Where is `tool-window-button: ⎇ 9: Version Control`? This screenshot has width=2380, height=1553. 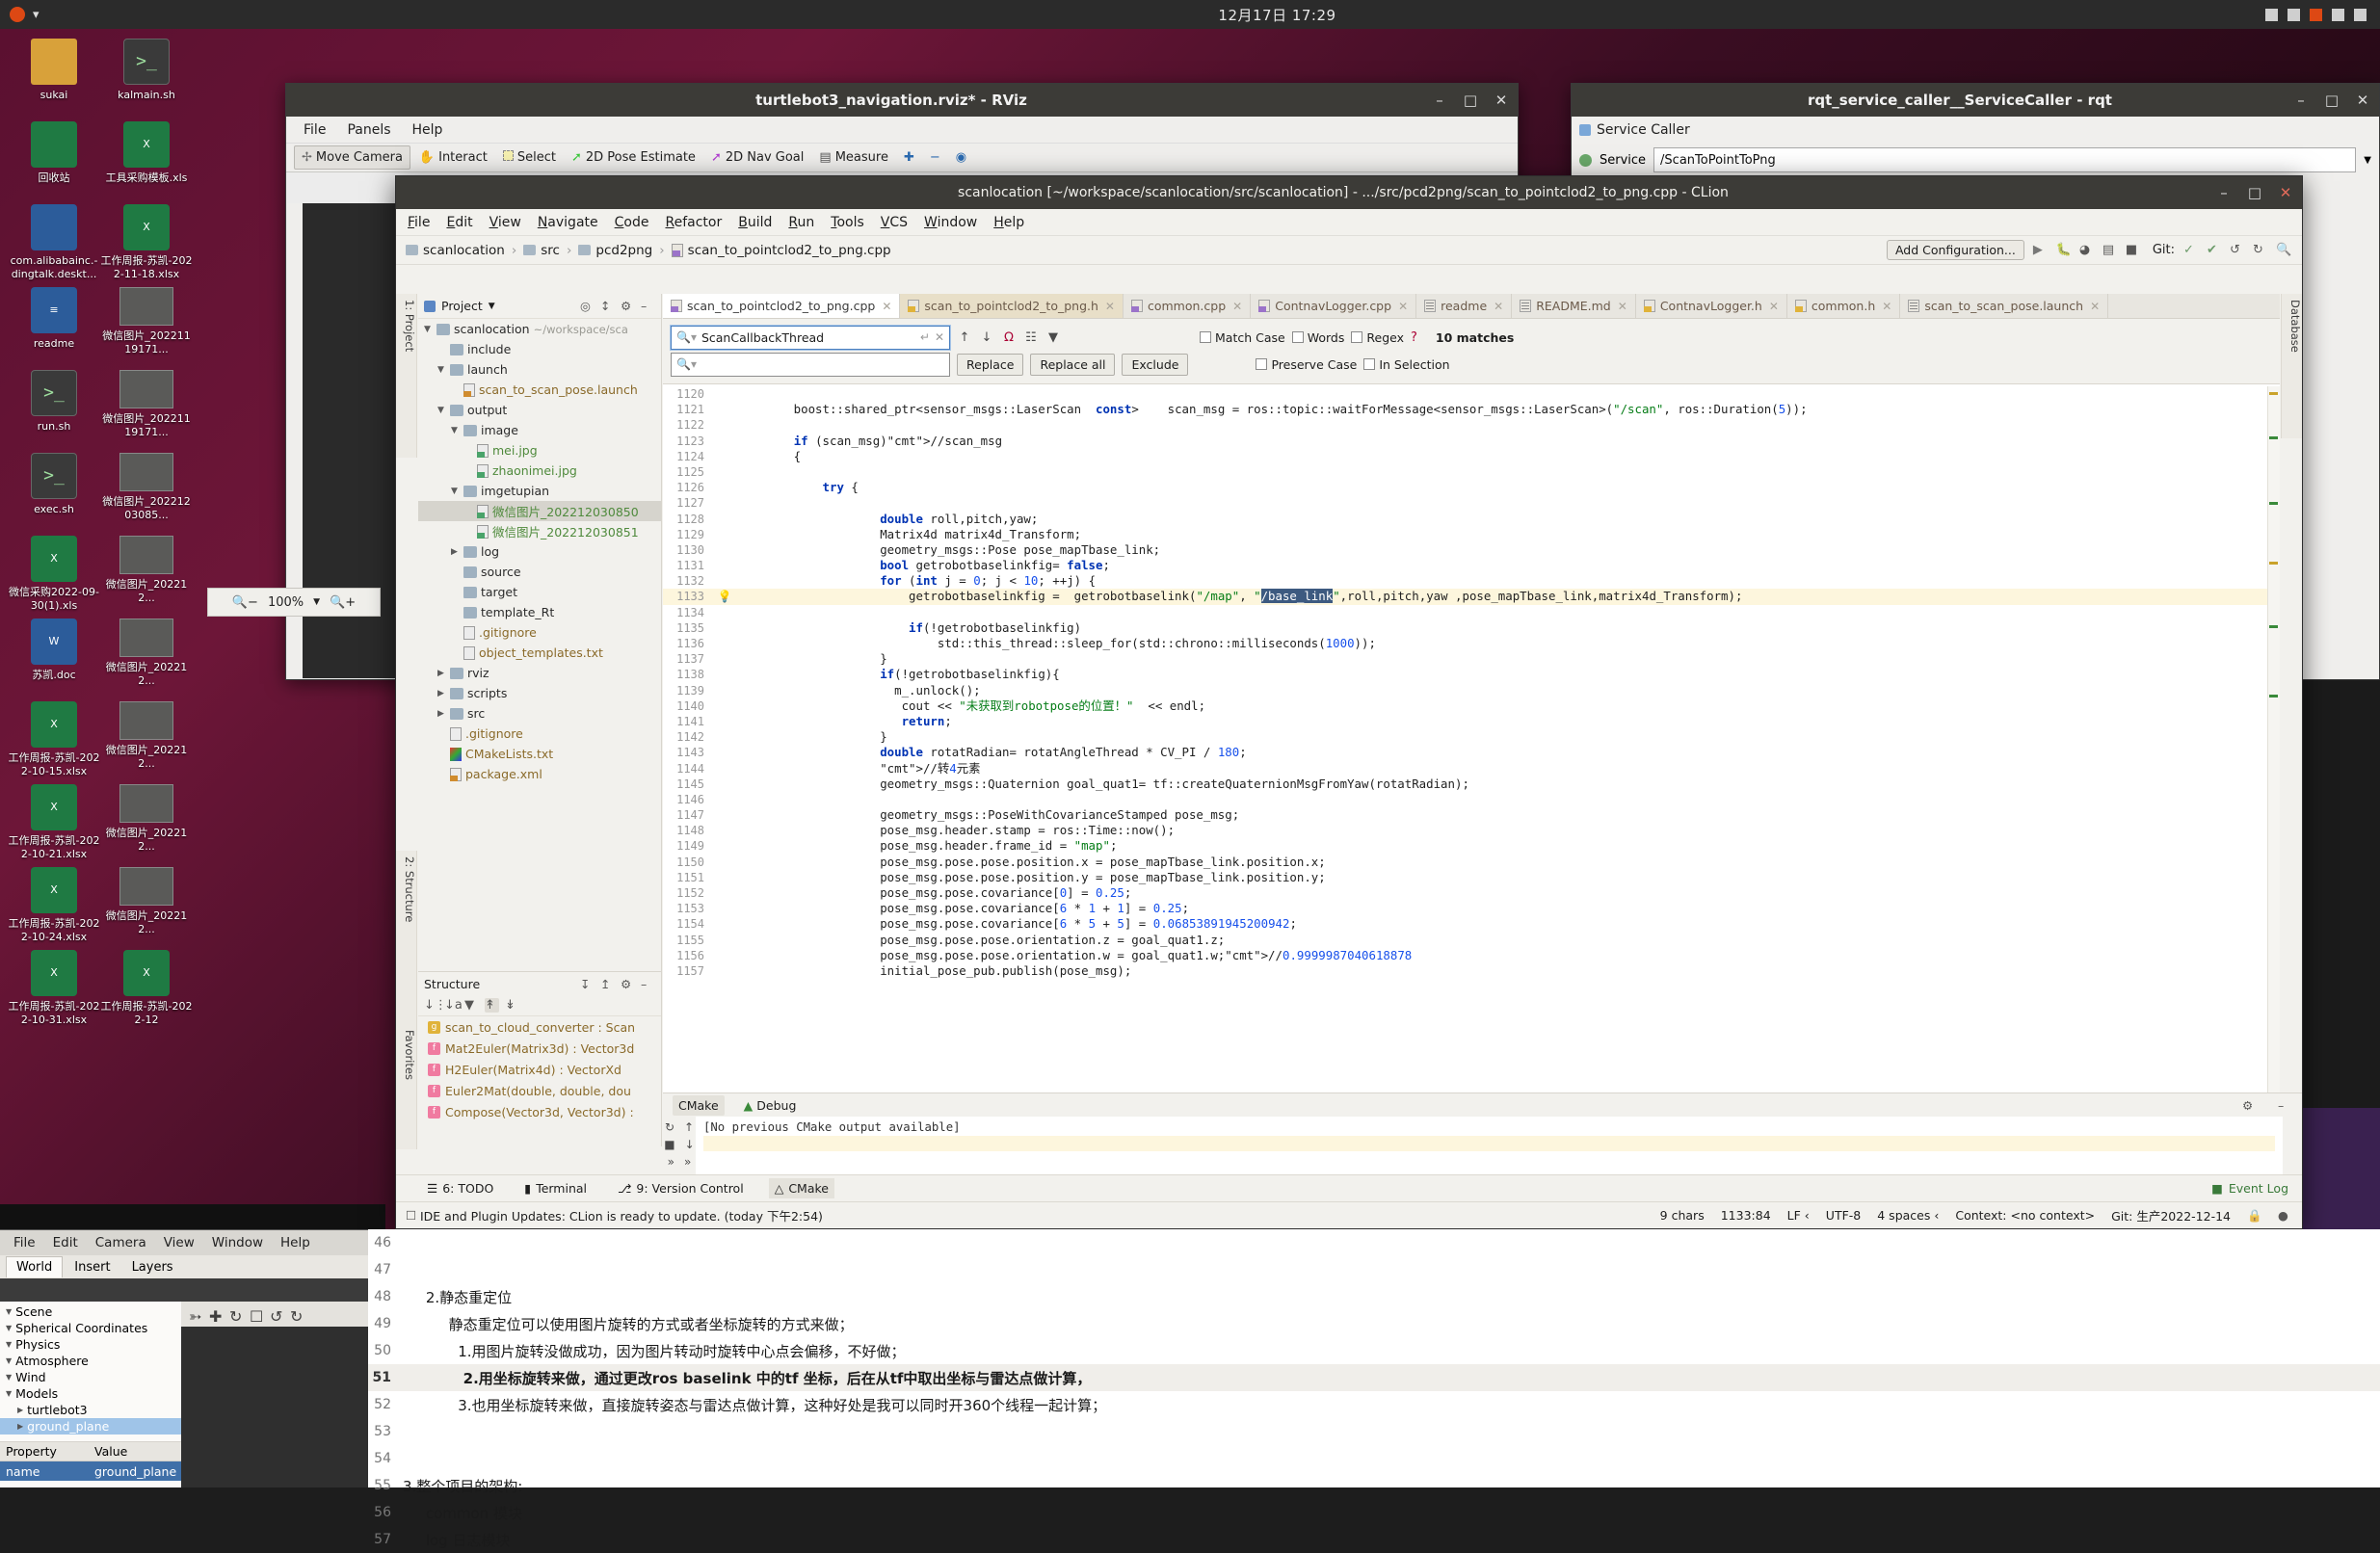
tool-window-button: ⎇ 9: Version Control is located at coordinates (681, 1188).